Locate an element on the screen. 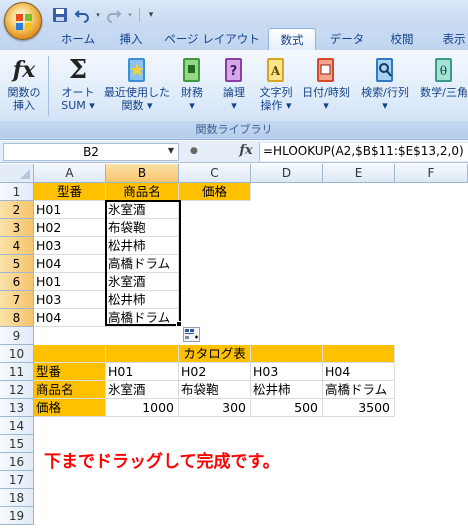  cell-b2: 氷室酒 is located at coordinates (142, 210).